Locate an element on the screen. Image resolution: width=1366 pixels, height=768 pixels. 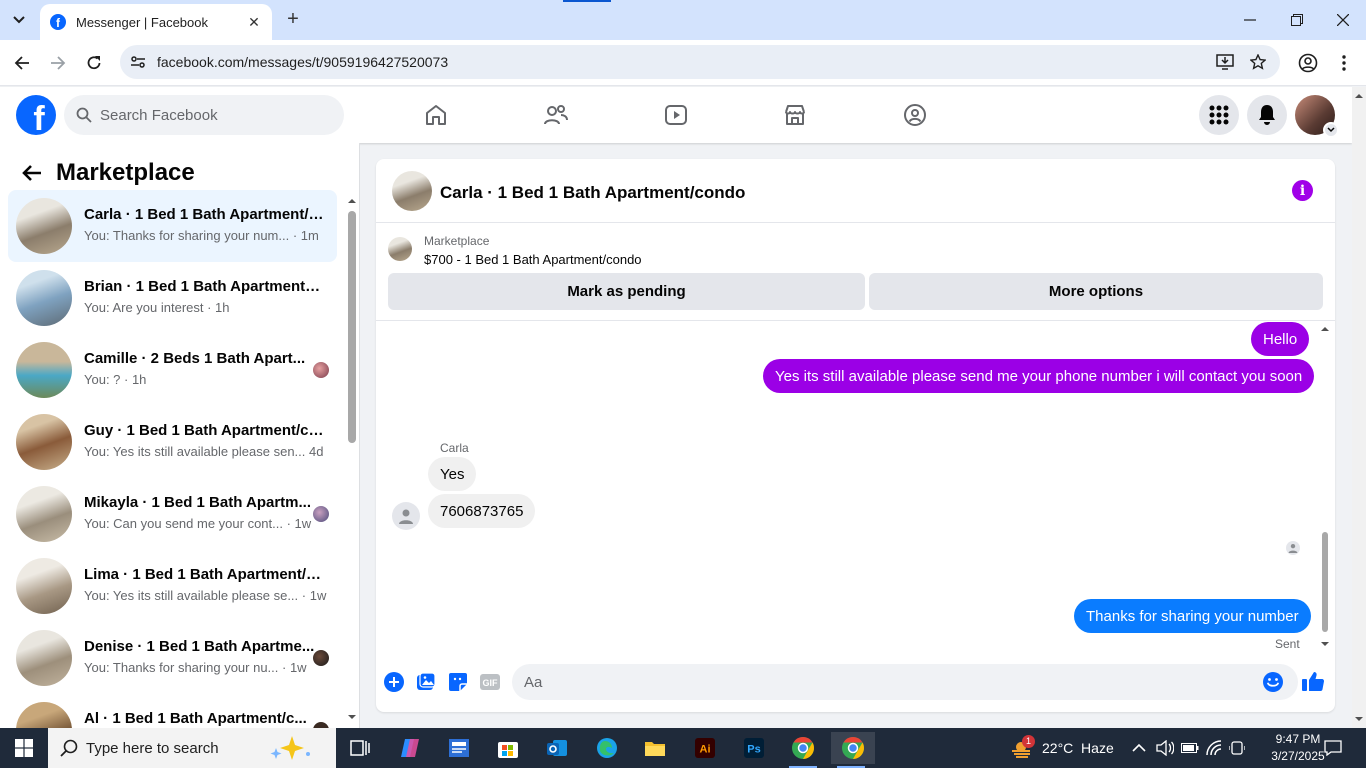
install-app-icon is located at coordinates (1225, 62).